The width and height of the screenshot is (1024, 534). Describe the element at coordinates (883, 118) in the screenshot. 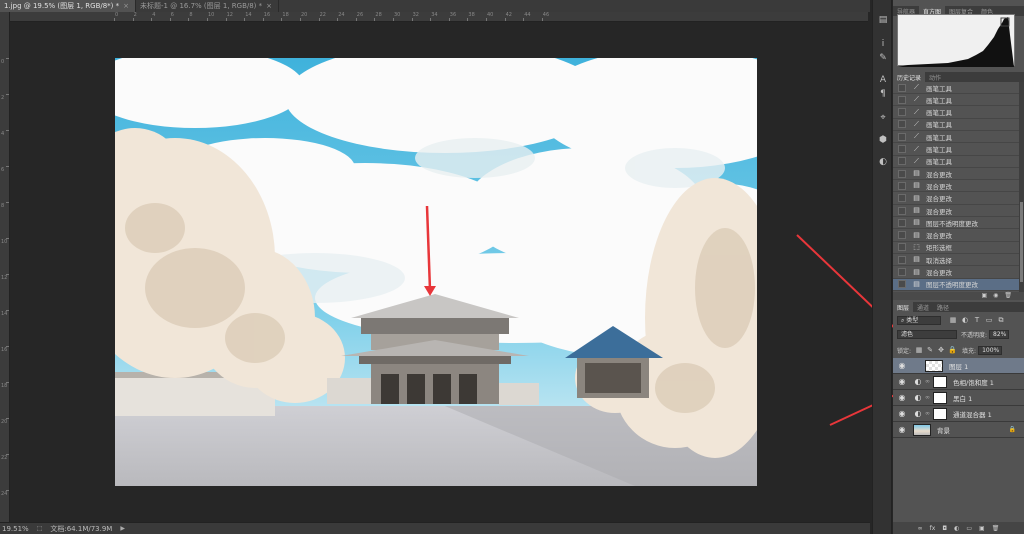

I see `navigator-icon: ⌖` at that location.